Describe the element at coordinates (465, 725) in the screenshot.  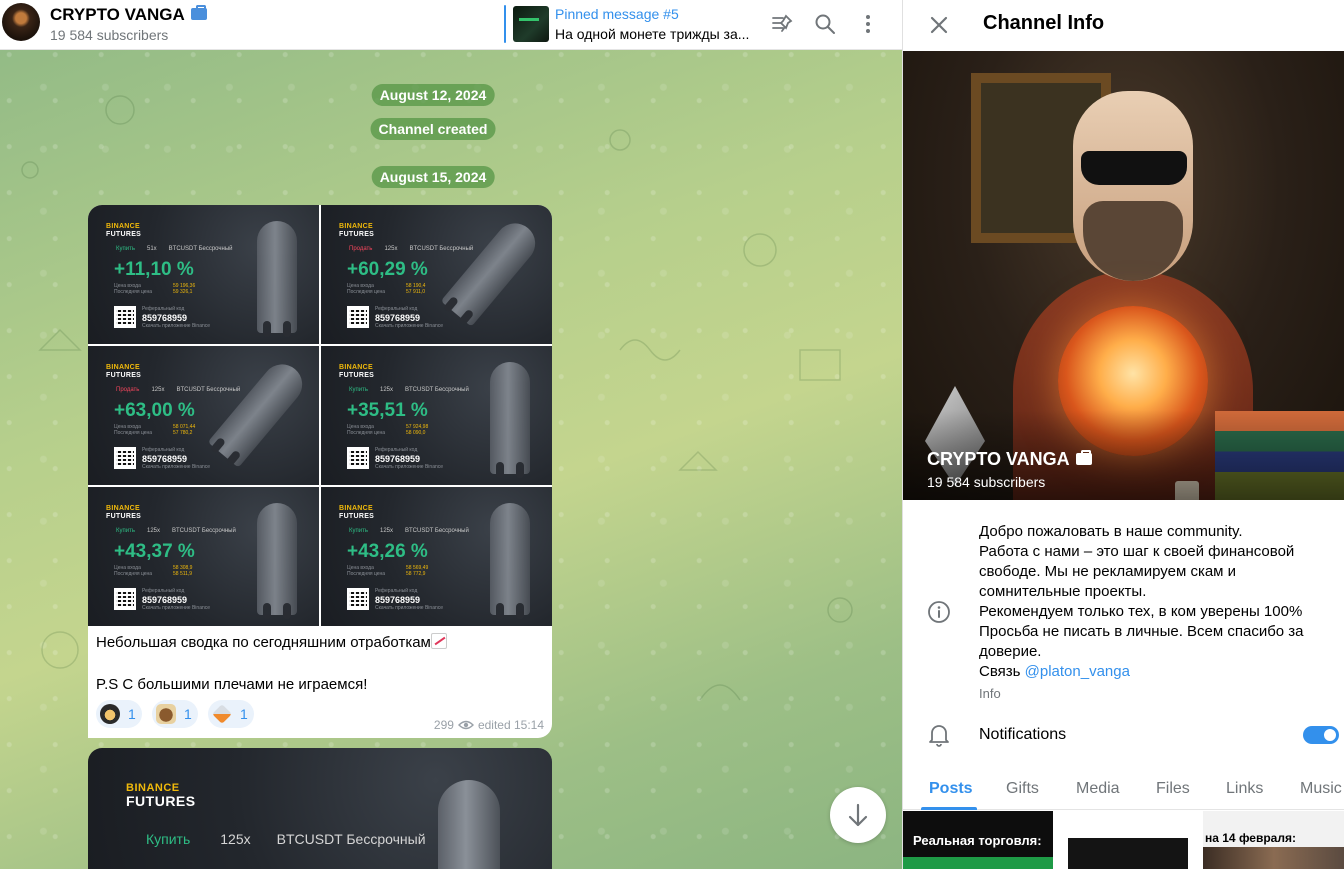
I see `eye-icon` at that location.